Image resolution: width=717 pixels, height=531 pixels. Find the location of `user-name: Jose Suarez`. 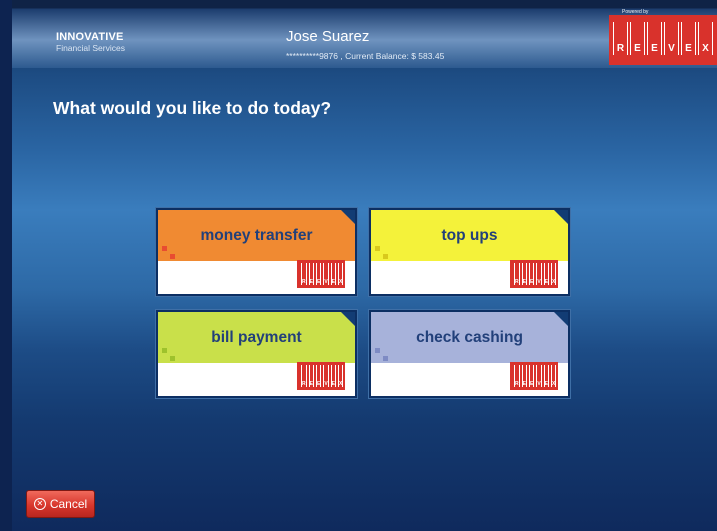

user-name: Jose Suarez is located at coordinates (328, 36).